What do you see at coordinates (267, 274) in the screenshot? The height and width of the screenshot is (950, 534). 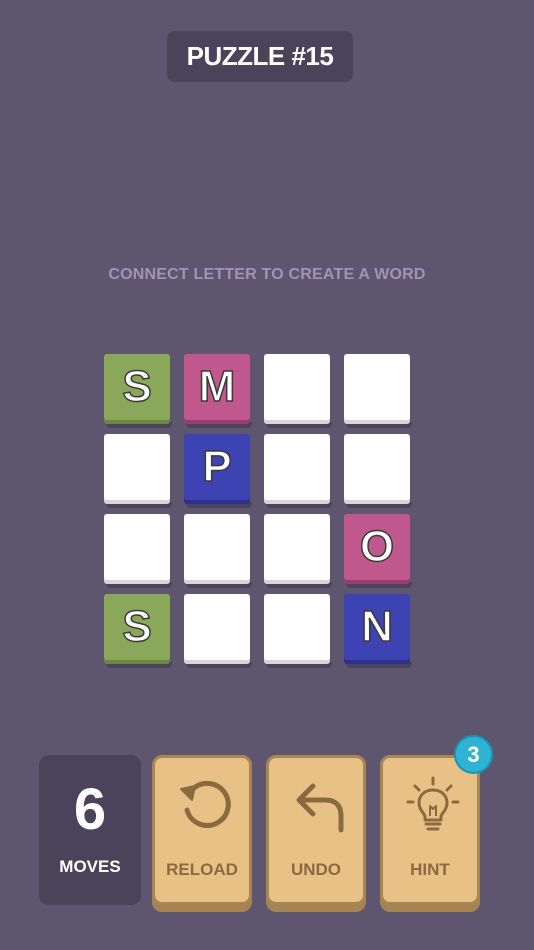 I see `instruction-text: CONNECT LETTER TO CREATE A WORD` at bounding box center [267, 274].